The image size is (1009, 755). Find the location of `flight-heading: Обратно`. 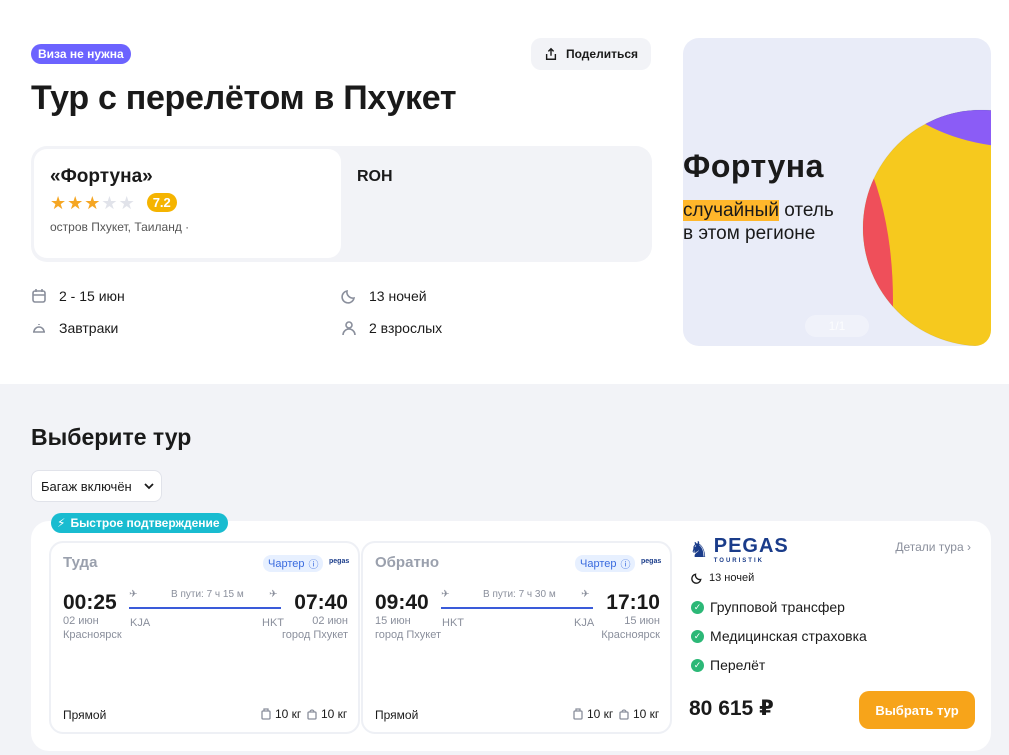

flight-heading: Обратно is located at coordinates (407, 562).